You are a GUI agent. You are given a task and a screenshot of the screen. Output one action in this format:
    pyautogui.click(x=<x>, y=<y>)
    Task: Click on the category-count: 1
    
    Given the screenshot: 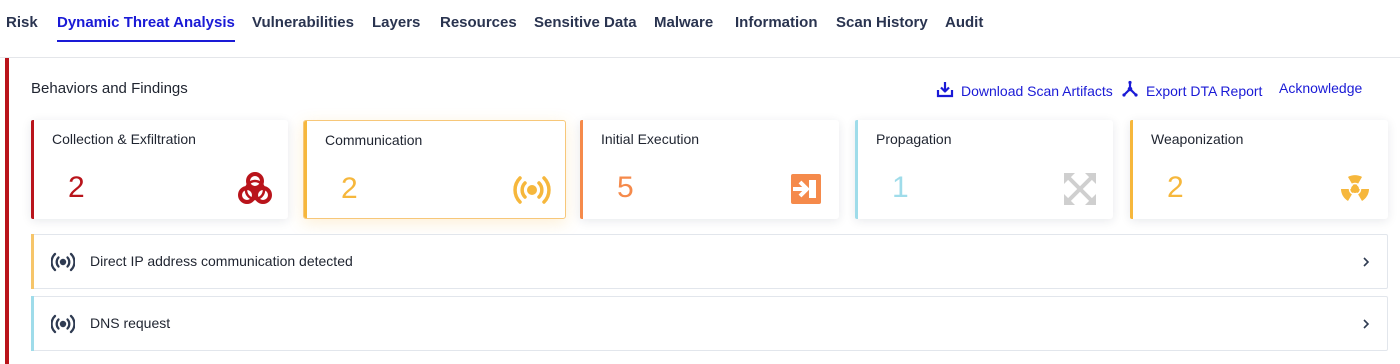 What is the action you would take?
    pyautogui.click(x=900, y=187)
    